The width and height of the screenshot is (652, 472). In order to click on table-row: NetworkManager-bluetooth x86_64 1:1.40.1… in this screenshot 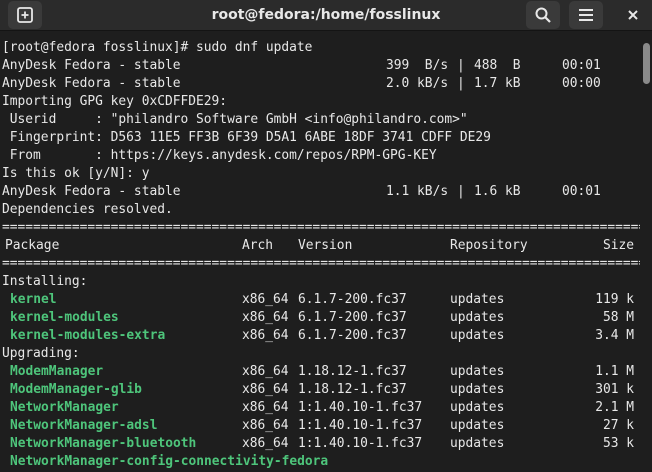, I will do `click(322, 443)`.